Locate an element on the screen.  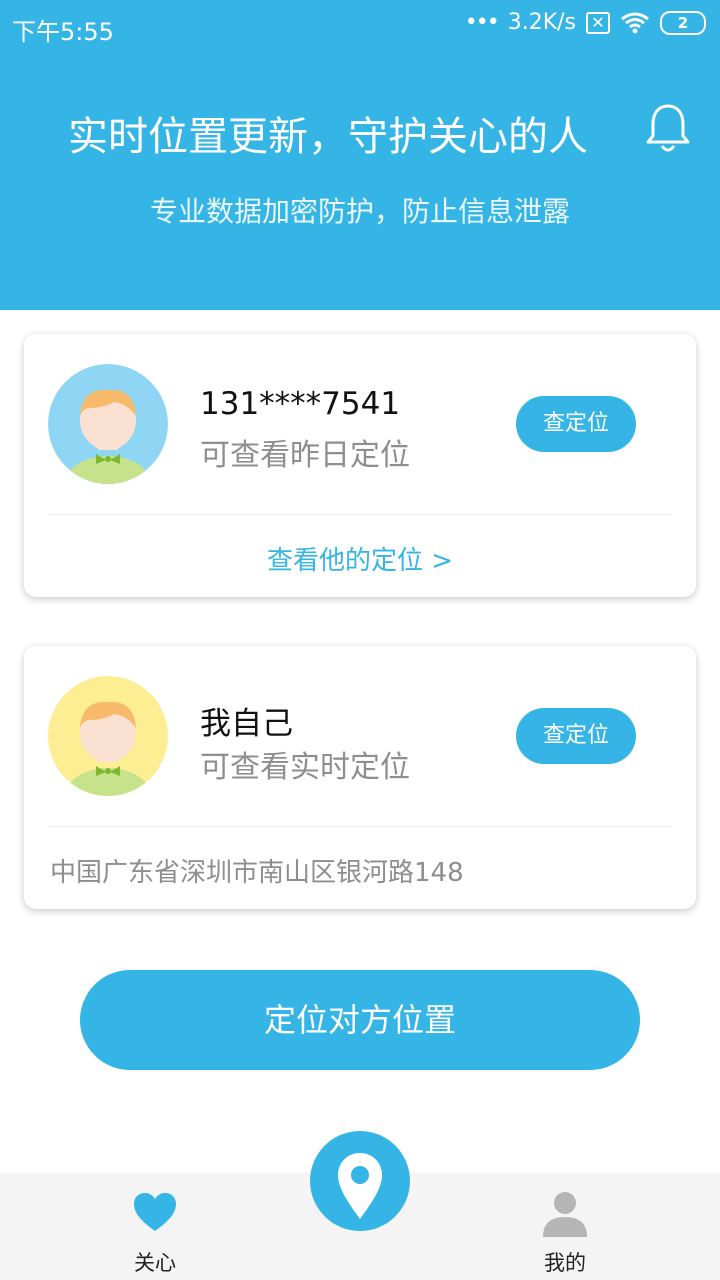
locate-other-button: 定位对方位置 is located at coordinates (360, 1020).